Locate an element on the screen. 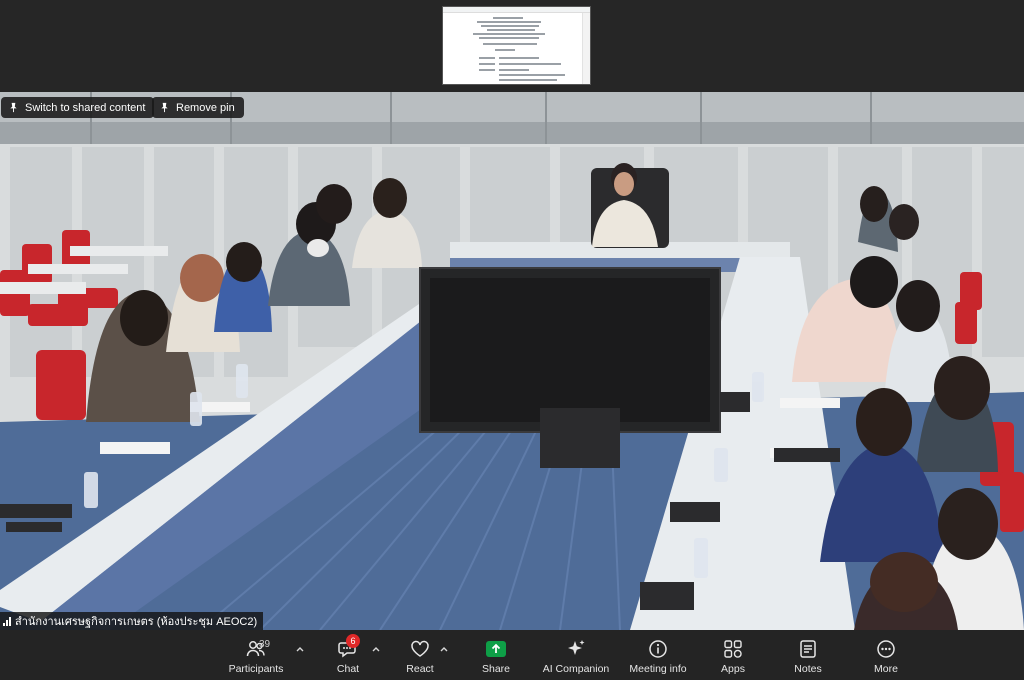  apps-button: Apps is located at coordinates (733, 655).